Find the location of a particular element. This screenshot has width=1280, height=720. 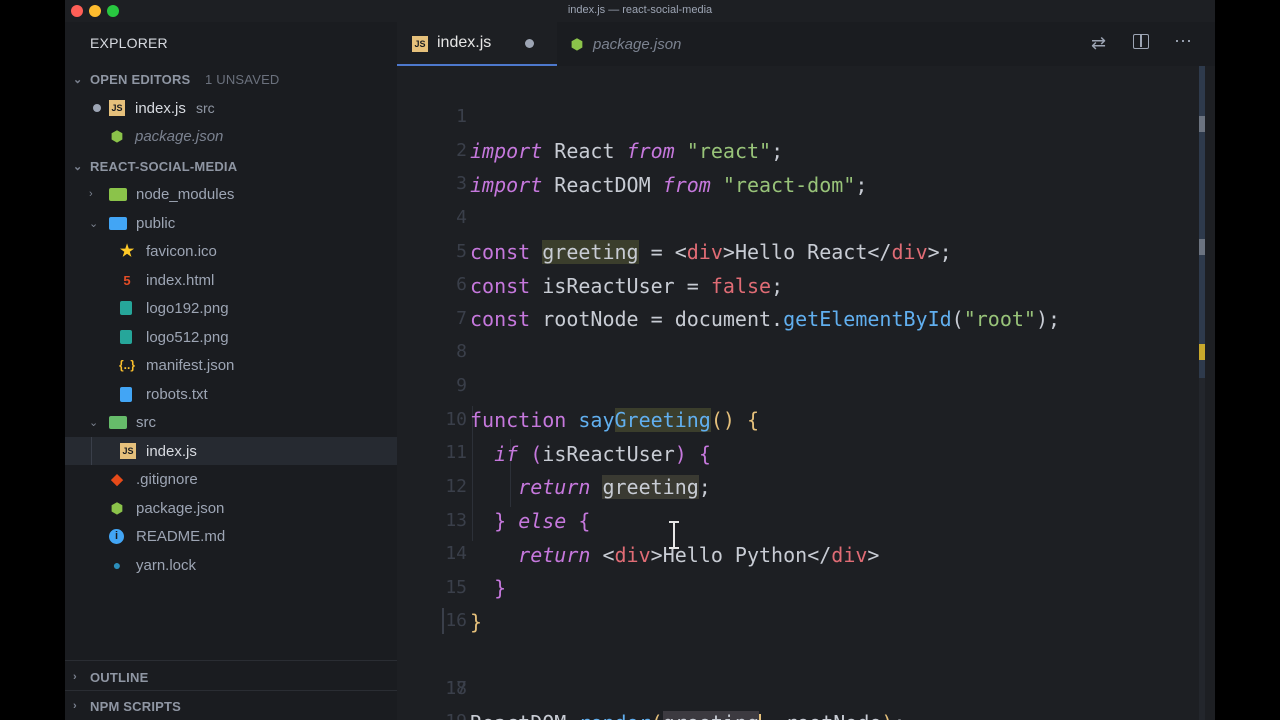

tree-item-label: logo512.png is located at coordinates (187, 337).